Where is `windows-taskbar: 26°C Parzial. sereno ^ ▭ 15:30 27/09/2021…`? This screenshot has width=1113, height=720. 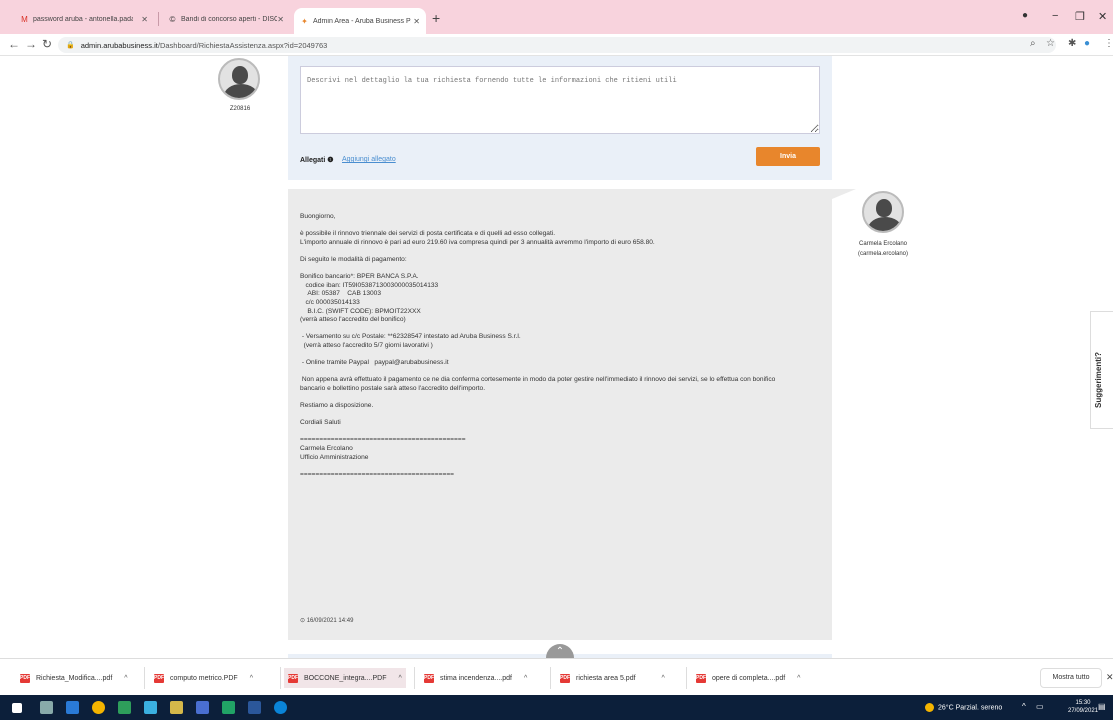
windows-taskbar: 26°C Parzial. sereno ^ ▭ 15:30 27/09/2021… is located at coordinates (556, 707).